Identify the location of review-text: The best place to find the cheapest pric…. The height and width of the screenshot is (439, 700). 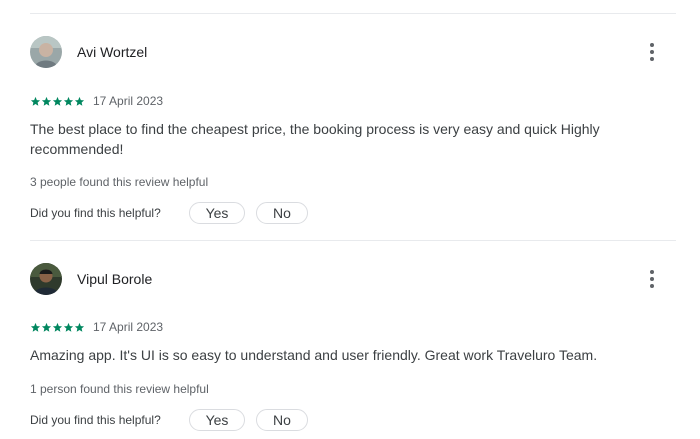
(315, 139).